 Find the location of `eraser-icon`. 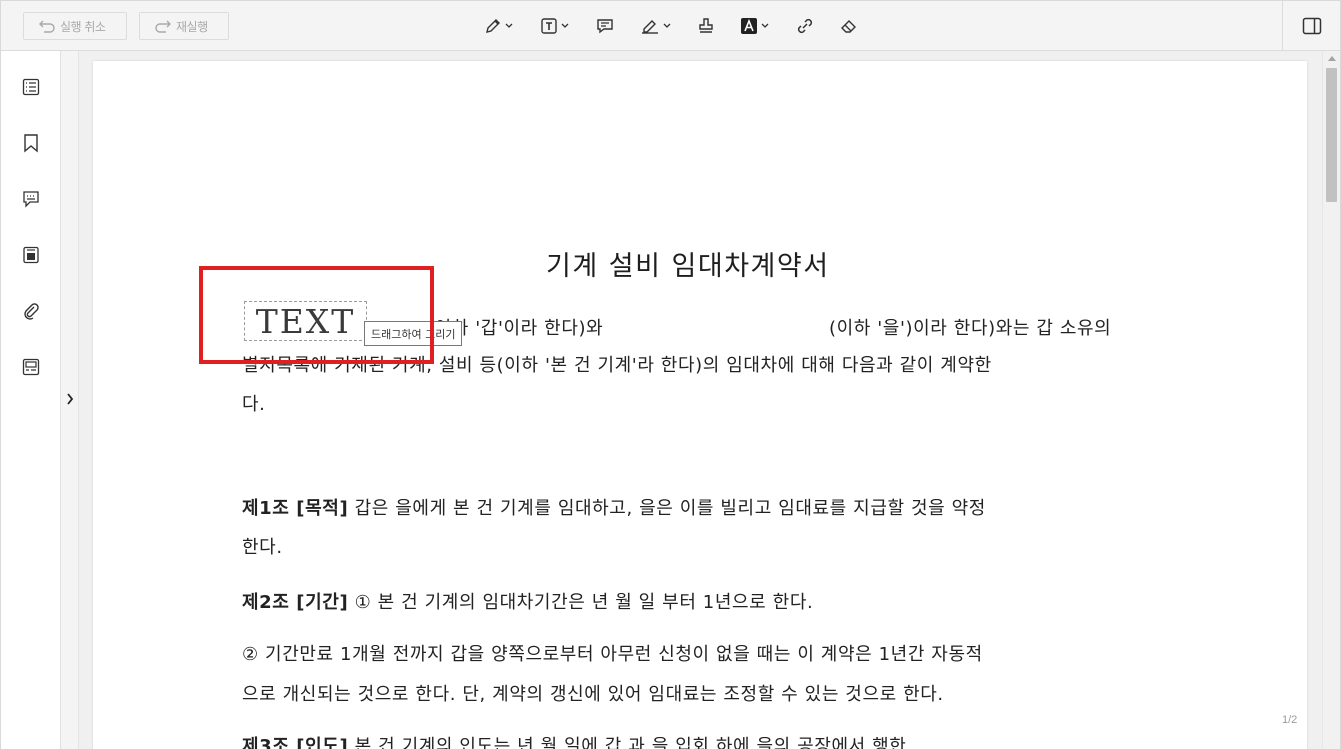

eraser-icon is located at coordinates (848, 26).